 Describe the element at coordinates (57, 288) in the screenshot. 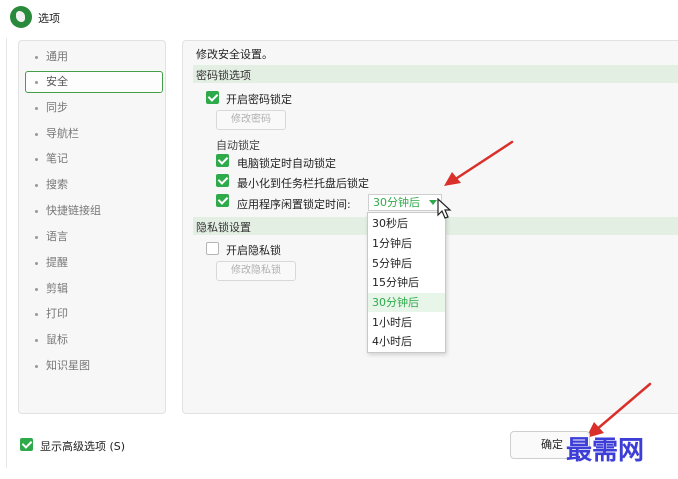

I see `sidebar-item-label: 剪辑` at that location.